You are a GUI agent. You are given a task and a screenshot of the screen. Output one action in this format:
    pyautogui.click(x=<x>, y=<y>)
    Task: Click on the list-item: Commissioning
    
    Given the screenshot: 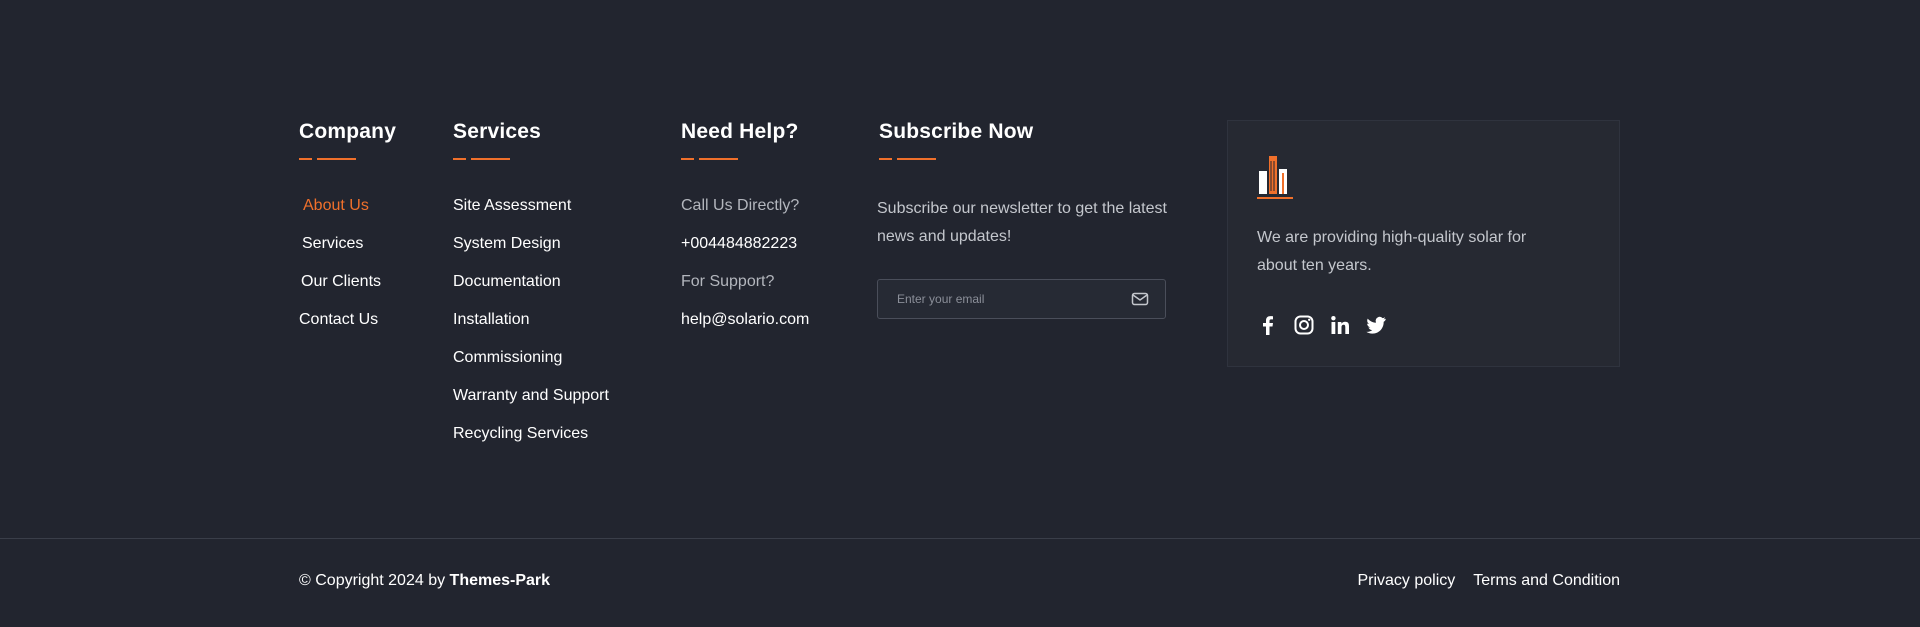 What is the action you would take?
    pyautogui.click(x=531, y=365)
    